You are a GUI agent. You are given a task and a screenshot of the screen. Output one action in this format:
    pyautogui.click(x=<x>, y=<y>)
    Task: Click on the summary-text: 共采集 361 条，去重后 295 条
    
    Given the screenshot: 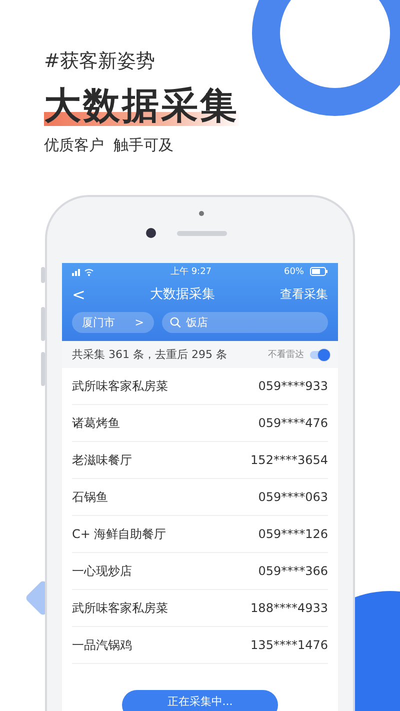 What is the action you would take?
    pyautogui.click(x=149, y=354)
    